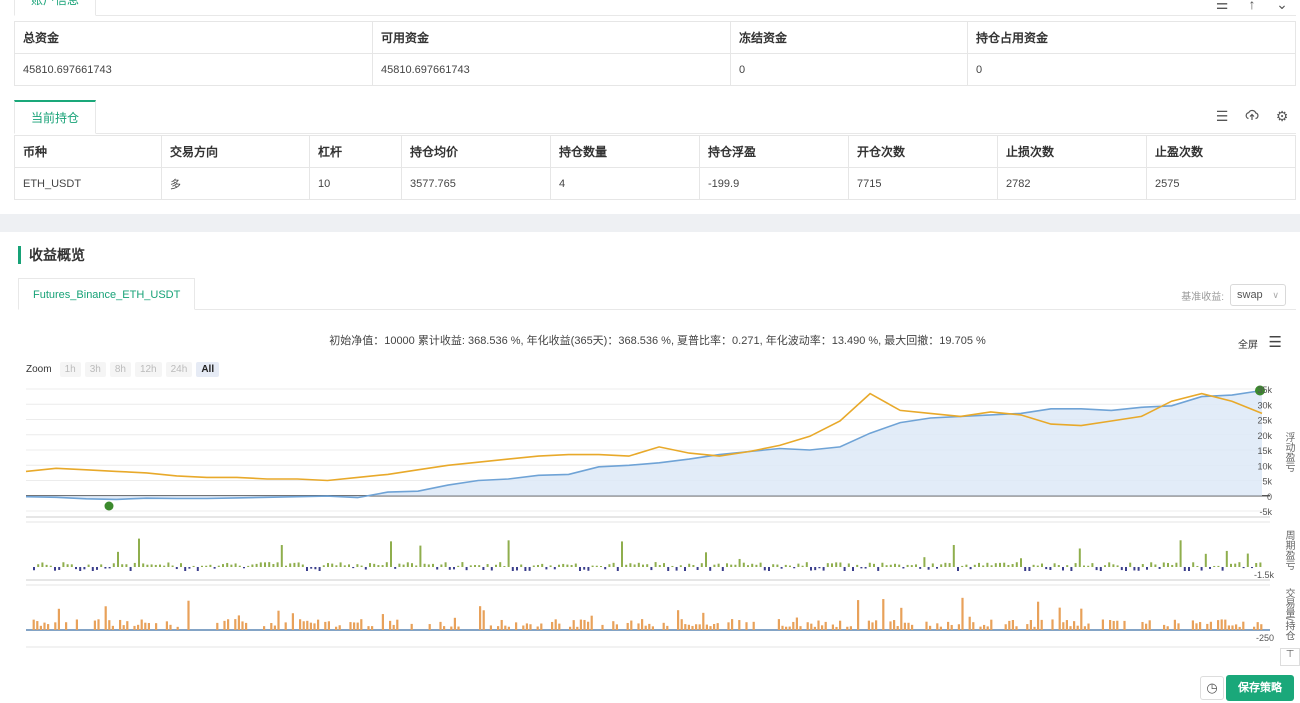 The width and height of the screenshot is (1300, 703). Describe the element at coordinates (1264, 436) in the screenshot. I see `y-tick-label: 20k` at that location.